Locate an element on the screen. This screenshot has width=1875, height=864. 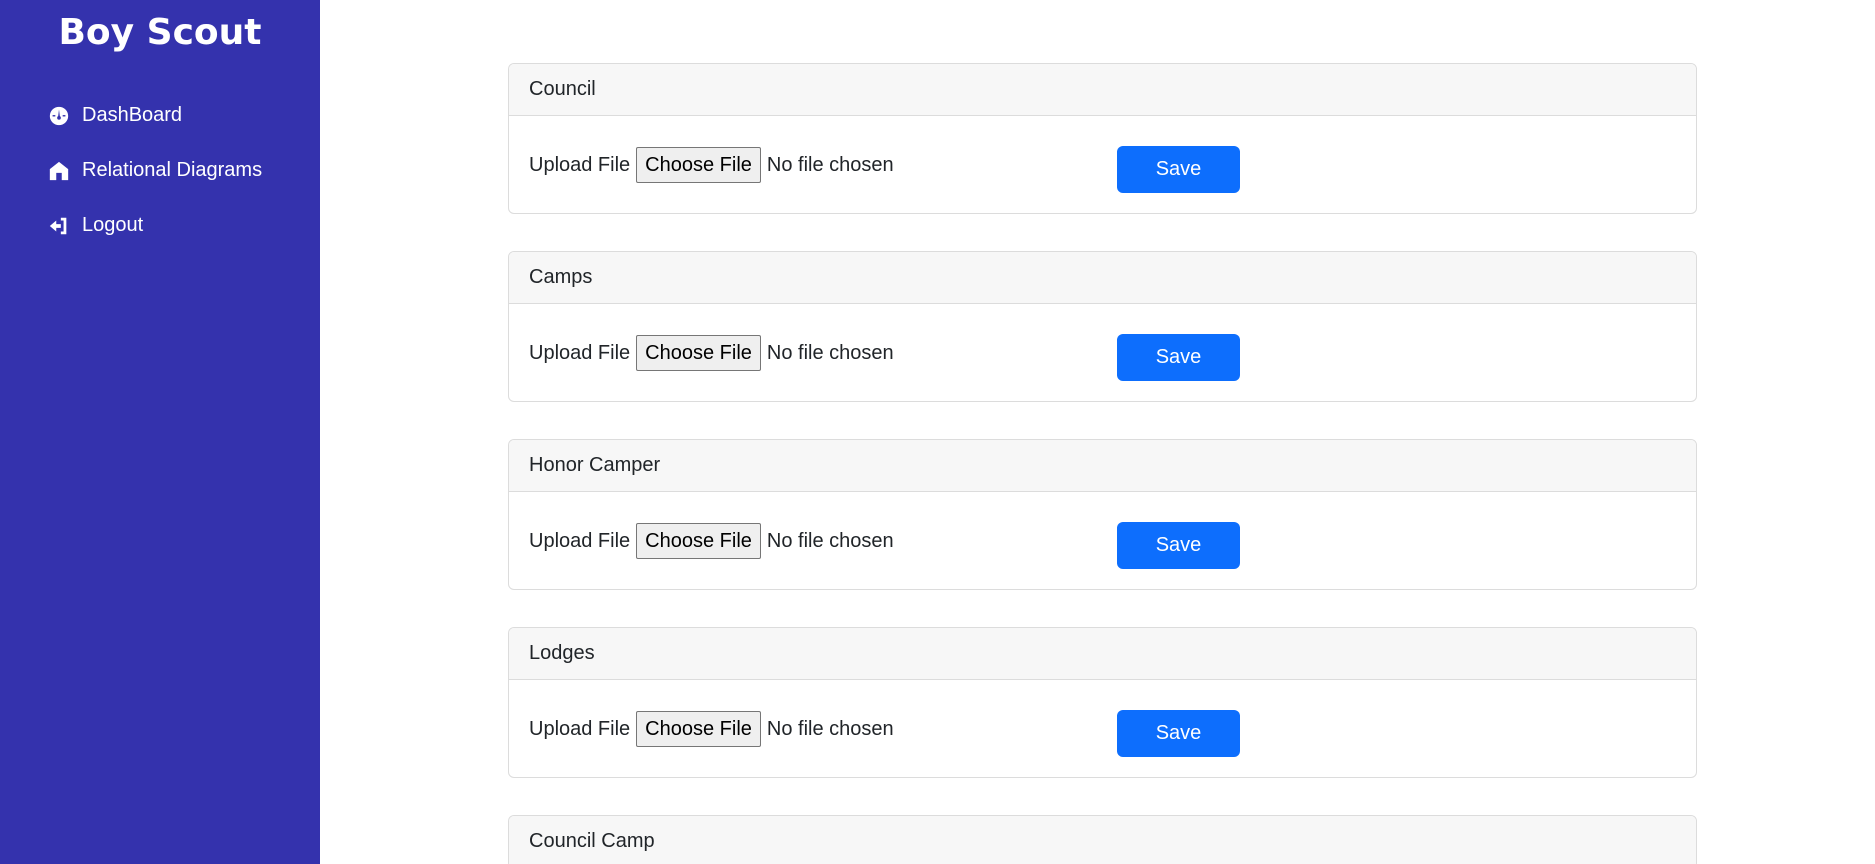
card-title: Lodges is located at coordinates (1102, 654).